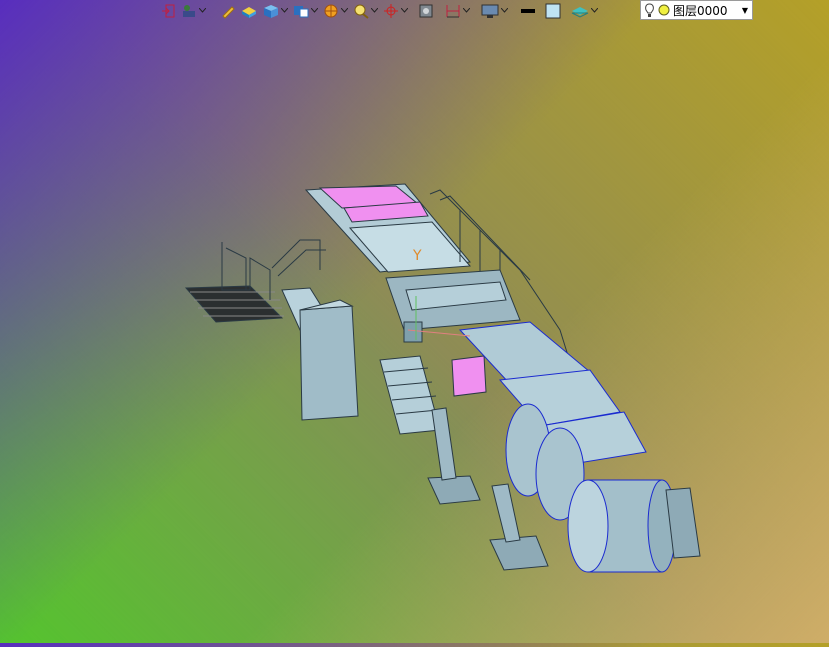  What do you see at coordinates (361, 11) in the screenshot?
I see `zoom-area-icon` at bounding box center [361, 11].